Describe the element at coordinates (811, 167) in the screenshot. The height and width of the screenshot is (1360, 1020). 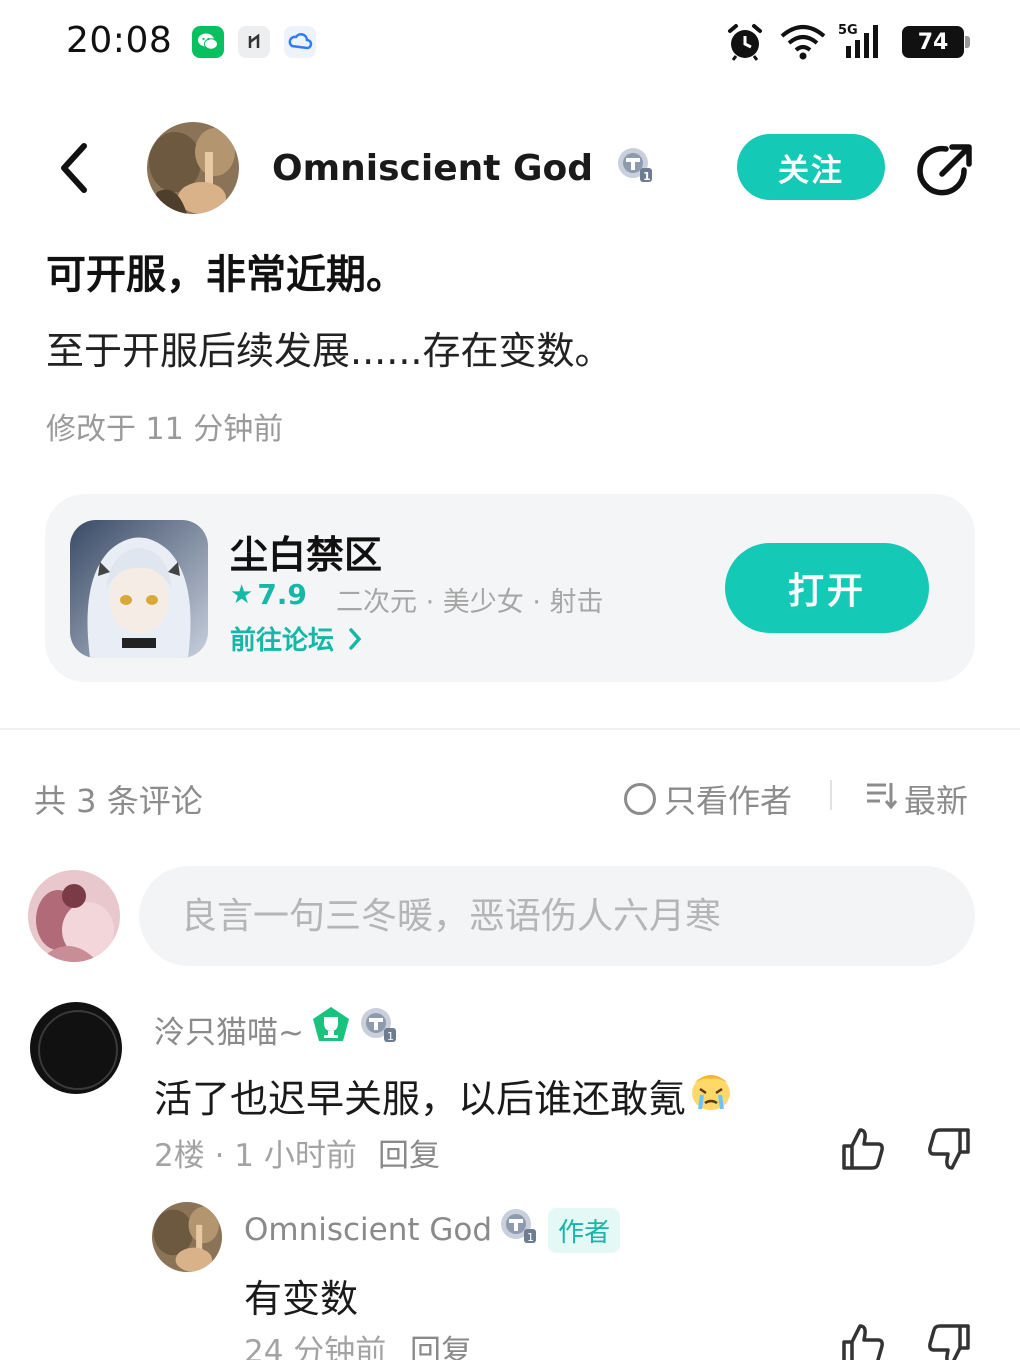
I see `follow-button: 关注` at that location.